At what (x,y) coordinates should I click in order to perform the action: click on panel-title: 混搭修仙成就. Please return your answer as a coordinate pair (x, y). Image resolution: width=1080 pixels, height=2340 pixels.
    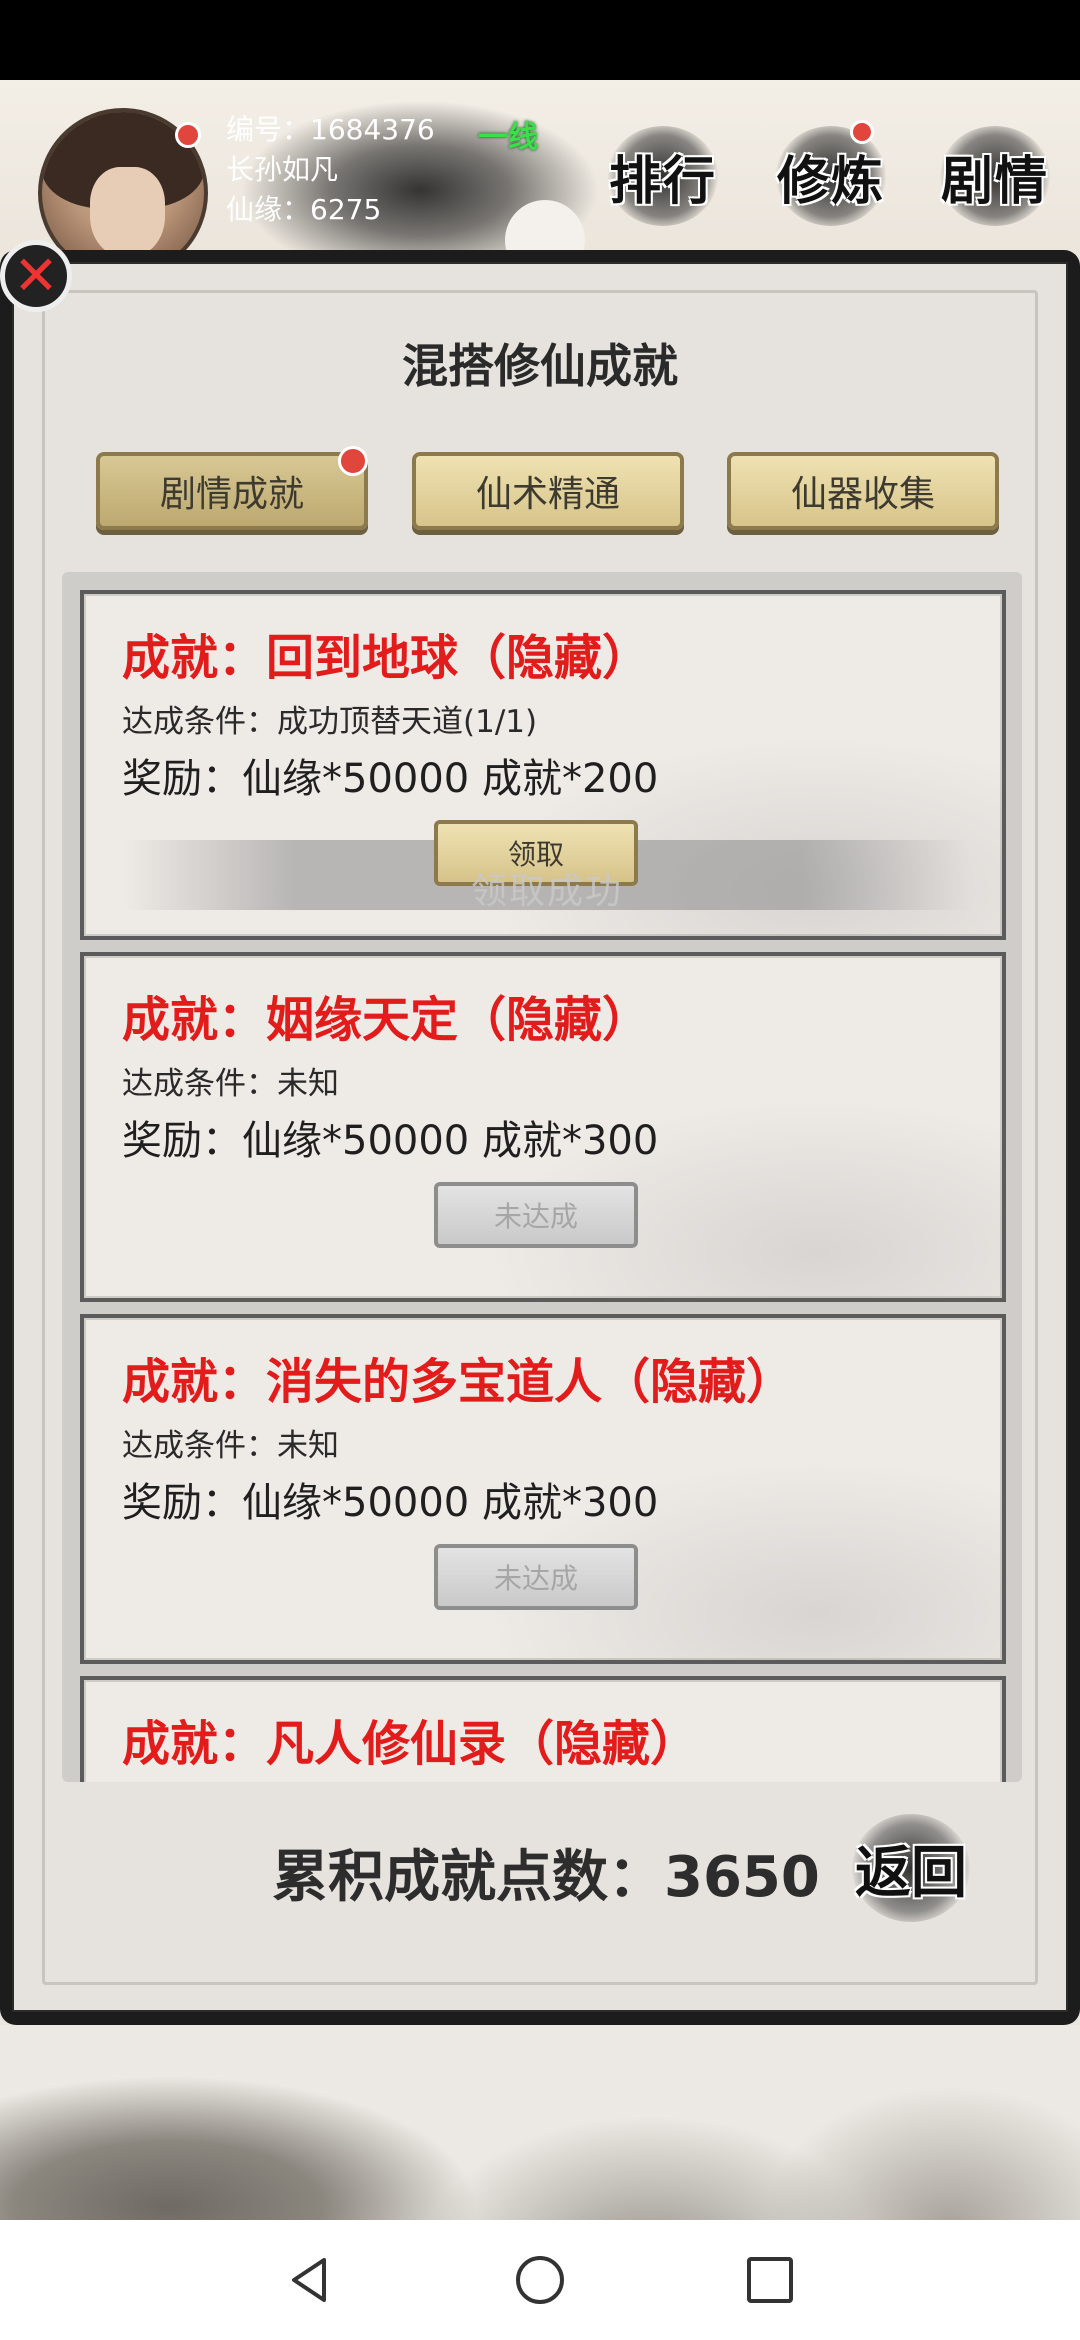
    Looking at the image, I should click on (540, 366).